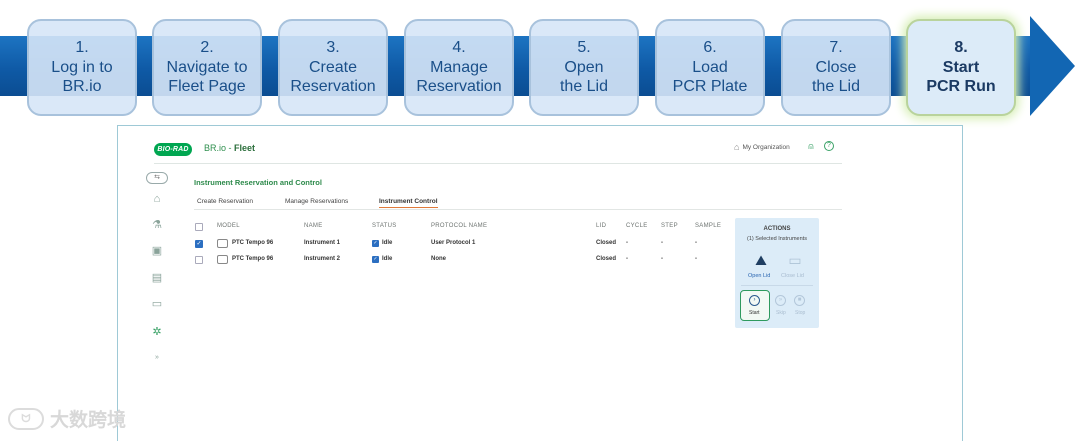 The height and width of the screenshot is (441, 1080). What do you see at coordinates (207, 48) in the screenshot?
I see `step-number: 2.` at bounding box center [207, 48].